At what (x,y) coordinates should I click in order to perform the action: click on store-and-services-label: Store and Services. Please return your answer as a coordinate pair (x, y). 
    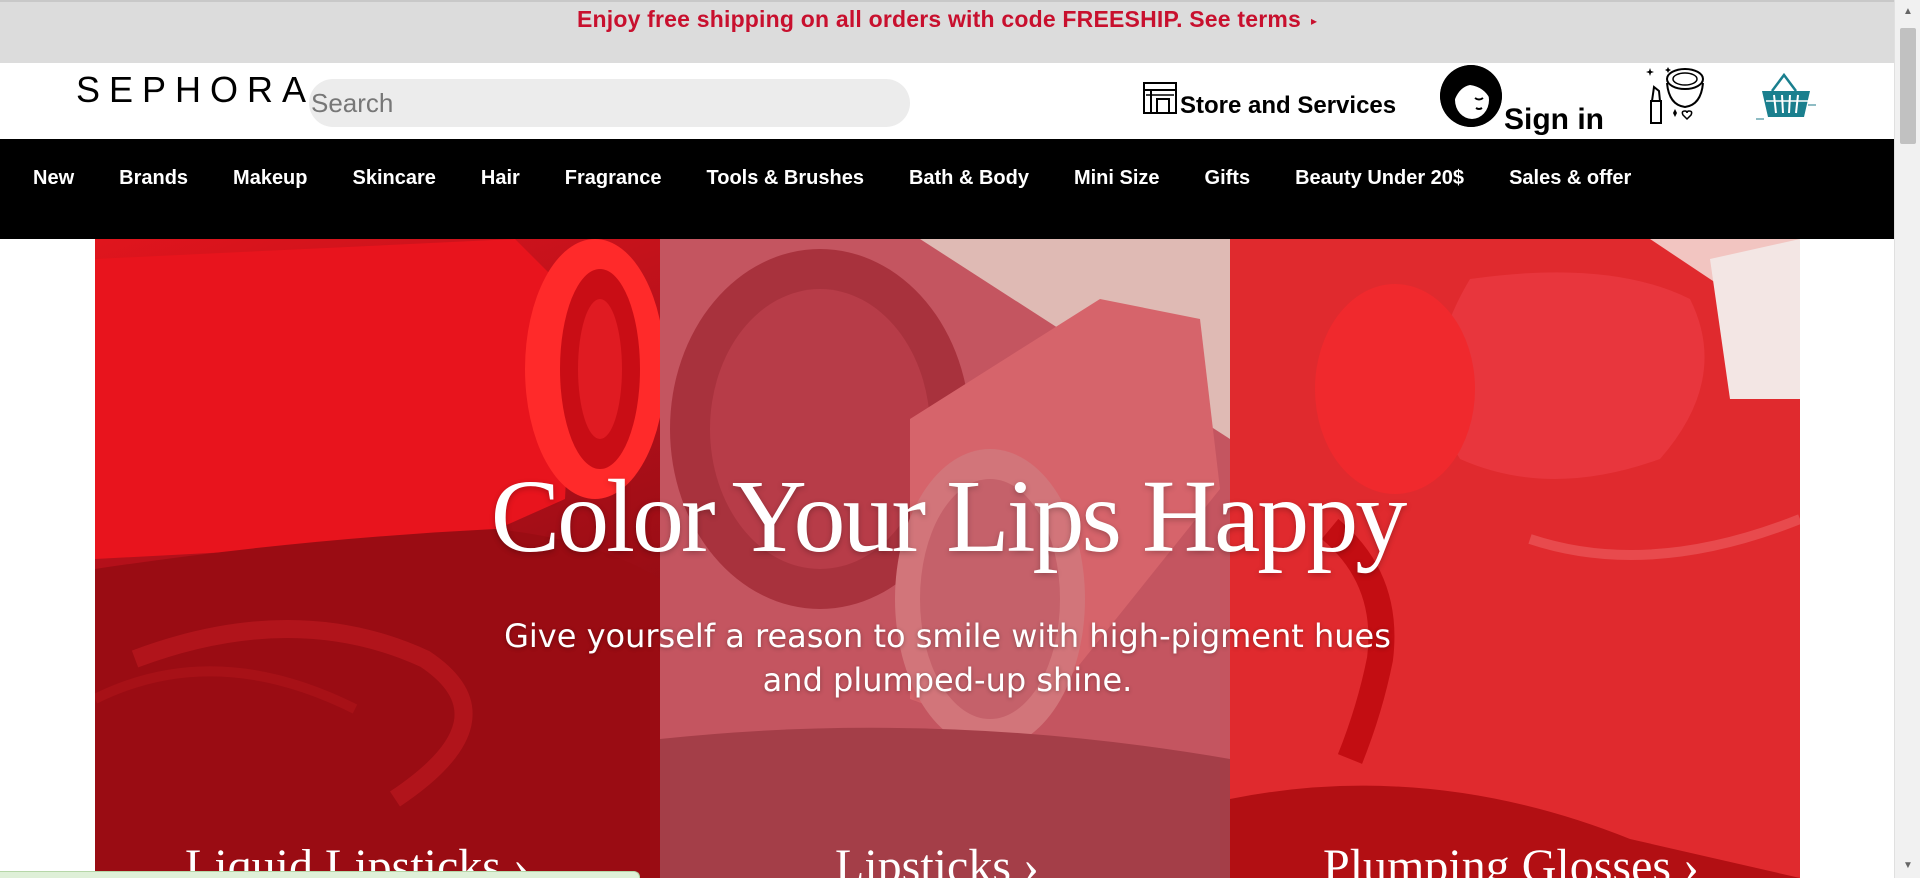
    Looking at the image, I should click on (1288, 105).